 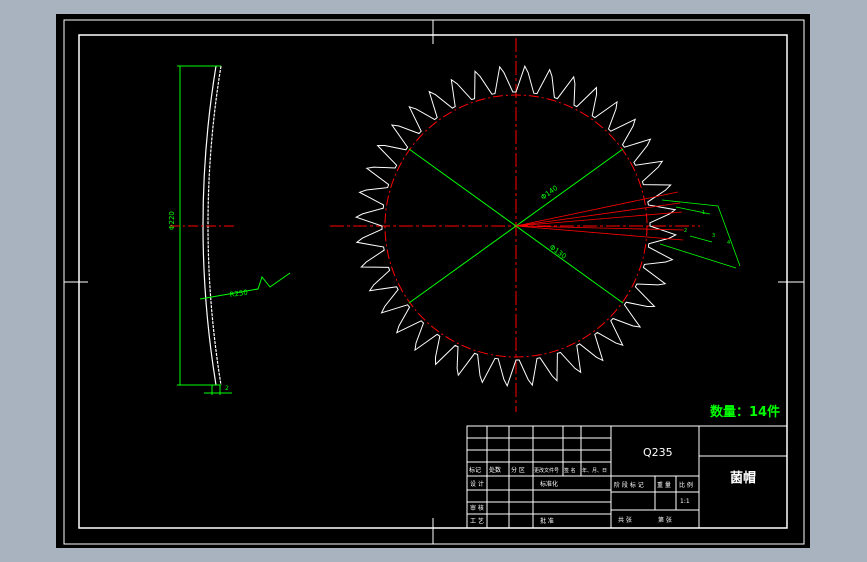 What do you see at coordinates (172, 220) in the screenshot?
I see `sector-height-label: Φ220` at bounding box center [172, 220].